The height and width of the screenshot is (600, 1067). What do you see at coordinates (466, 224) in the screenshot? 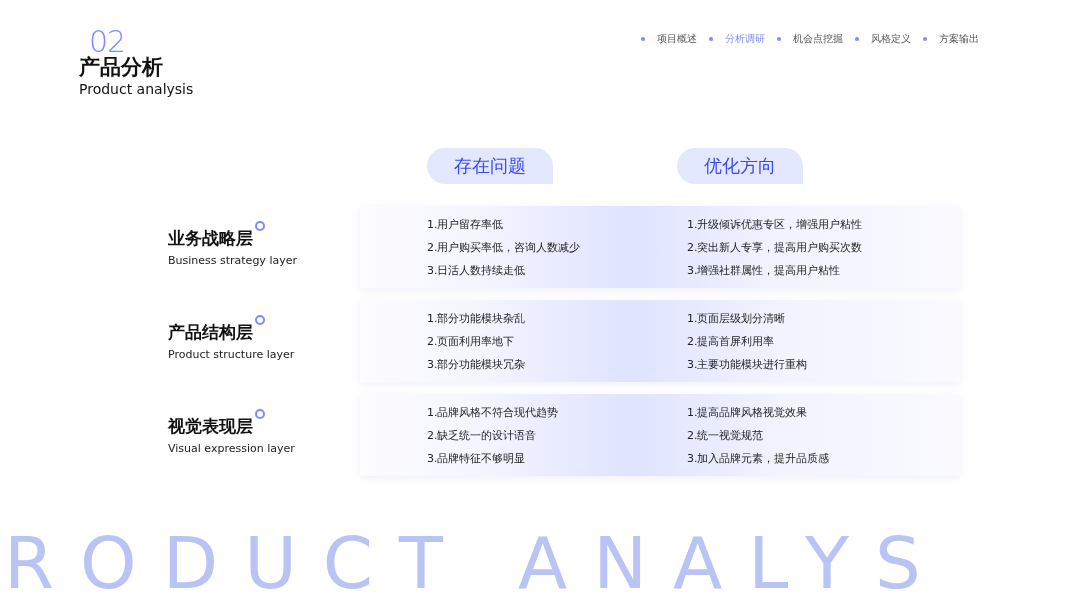
I see `problem-text: 1.用户留存率低` at bounding box center [466, 224].